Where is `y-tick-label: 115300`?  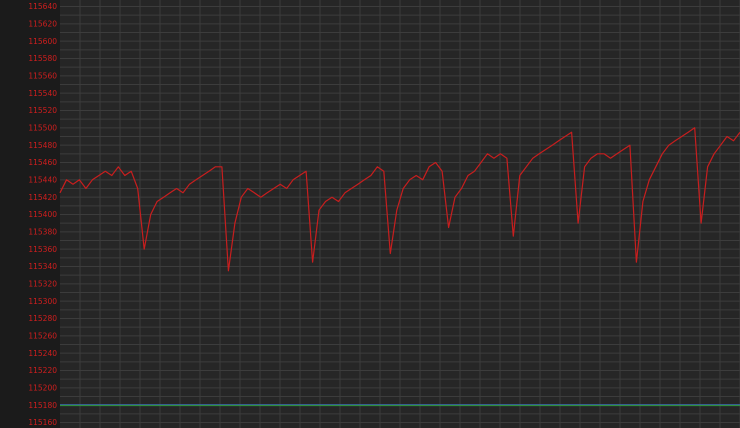 y-tick-label: 115300 is located at coordinates (42, 301).